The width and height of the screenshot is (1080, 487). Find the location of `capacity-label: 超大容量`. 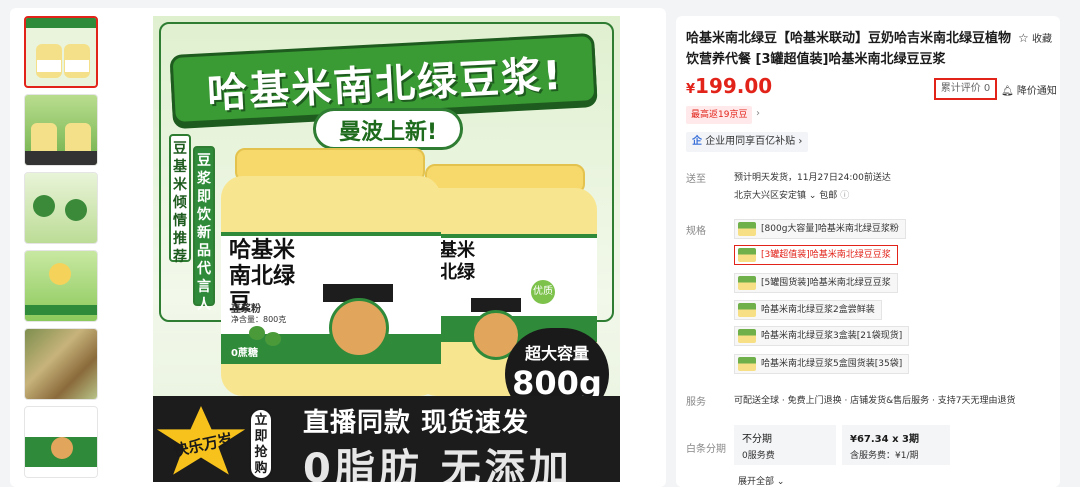

capacity-label: 超大容量 is located at coordinates (556, 353).